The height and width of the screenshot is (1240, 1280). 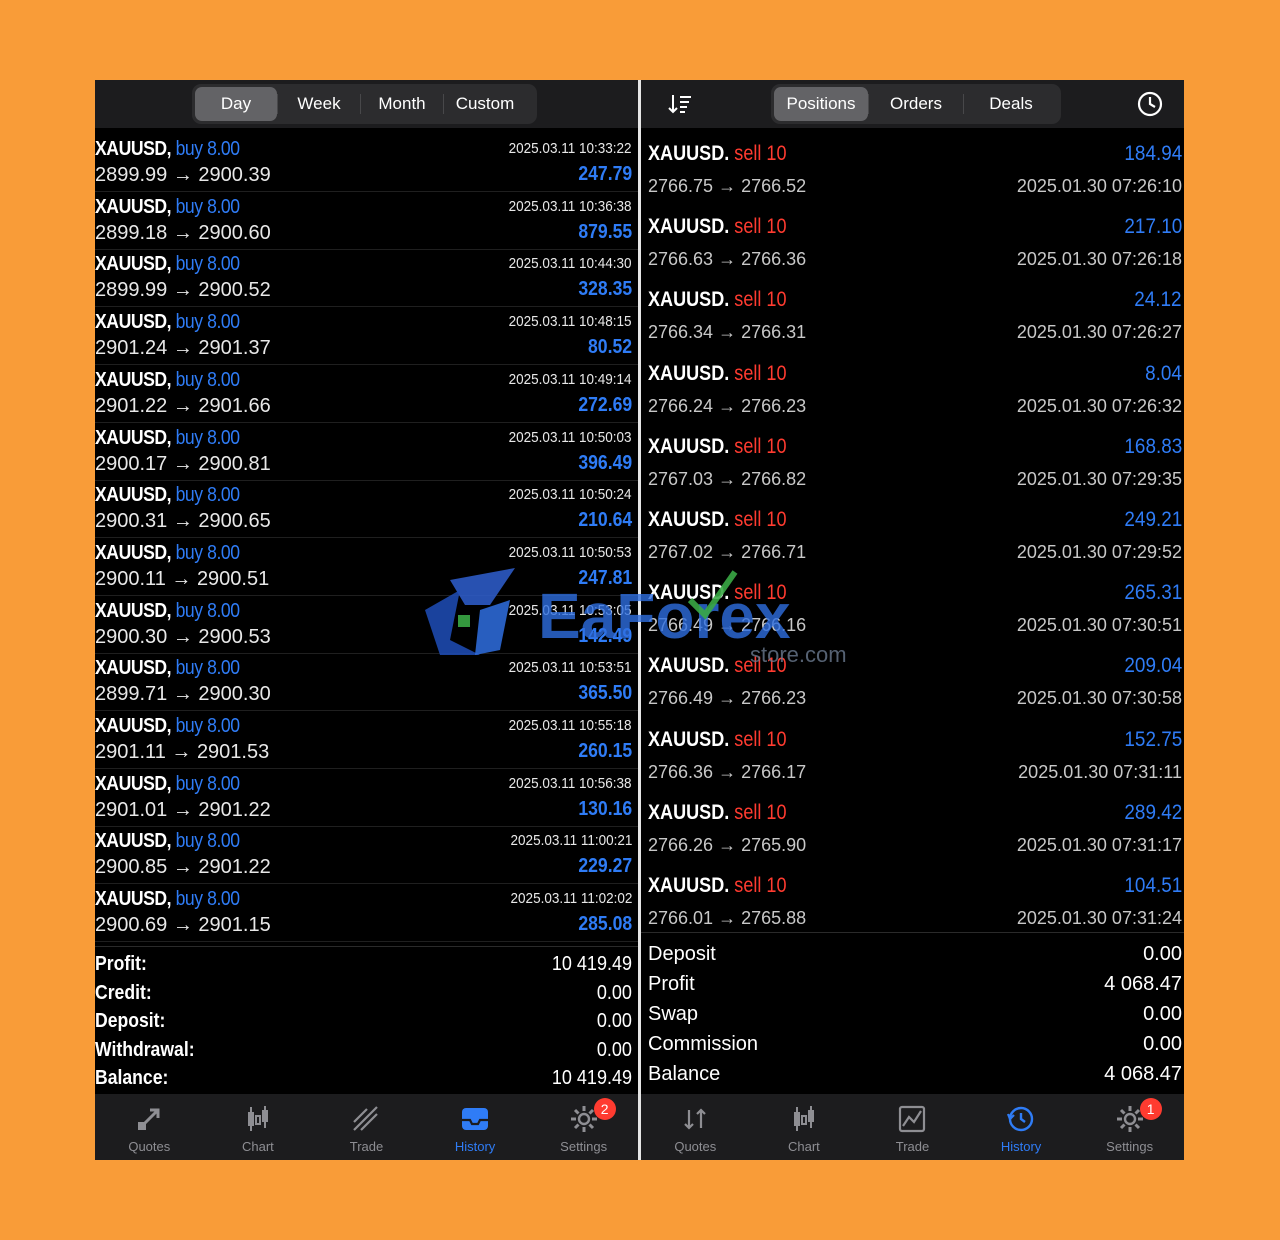 What do you see at coordinates (149, 1119) in the screenshot?
I see `quotes-icon` at bounding box center [149, 1119].